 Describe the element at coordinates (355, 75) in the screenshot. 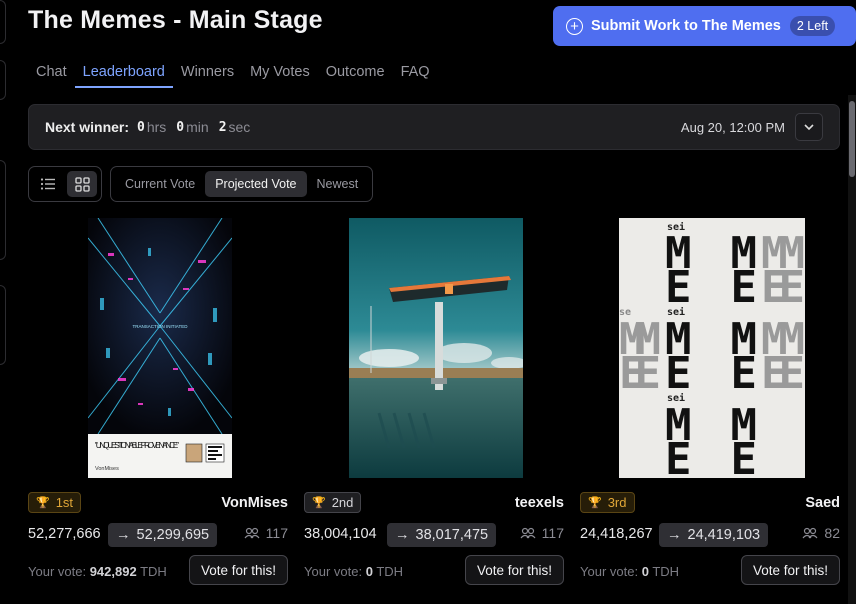

I see `tab-outcome: Outcome` at that location.